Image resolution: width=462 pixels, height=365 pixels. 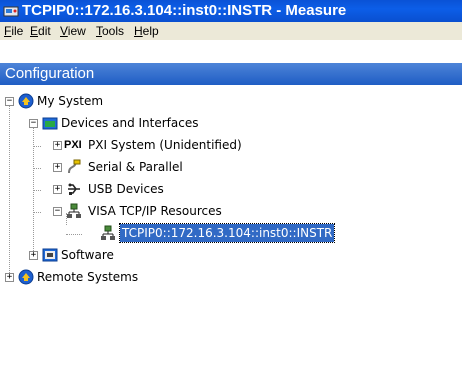 I want to click on tree-item-label: Remote Systems, so click(x=88, y=277).